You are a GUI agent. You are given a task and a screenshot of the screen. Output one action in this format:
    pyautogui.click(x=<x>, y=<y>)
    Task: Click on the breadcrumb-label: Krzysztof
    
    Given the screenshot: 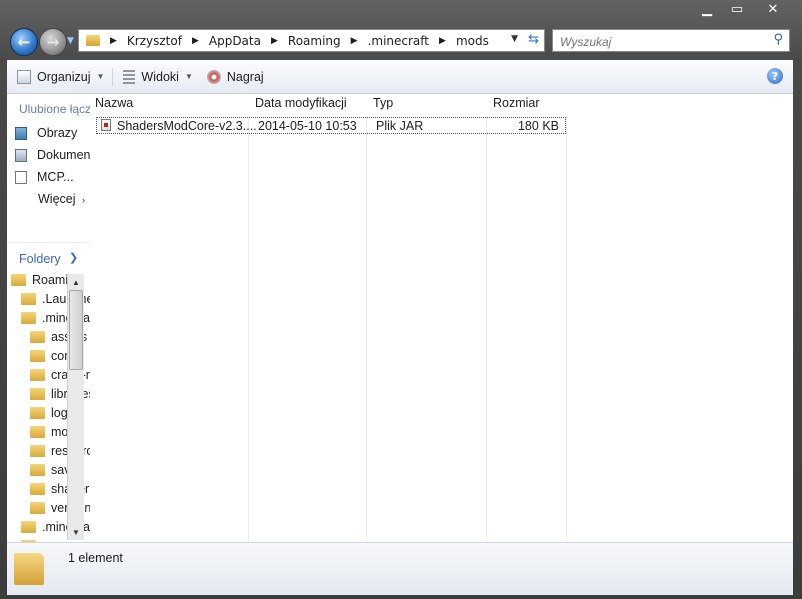 What is the action you would take?
    pyautogui.click(x=154, y=40)
    